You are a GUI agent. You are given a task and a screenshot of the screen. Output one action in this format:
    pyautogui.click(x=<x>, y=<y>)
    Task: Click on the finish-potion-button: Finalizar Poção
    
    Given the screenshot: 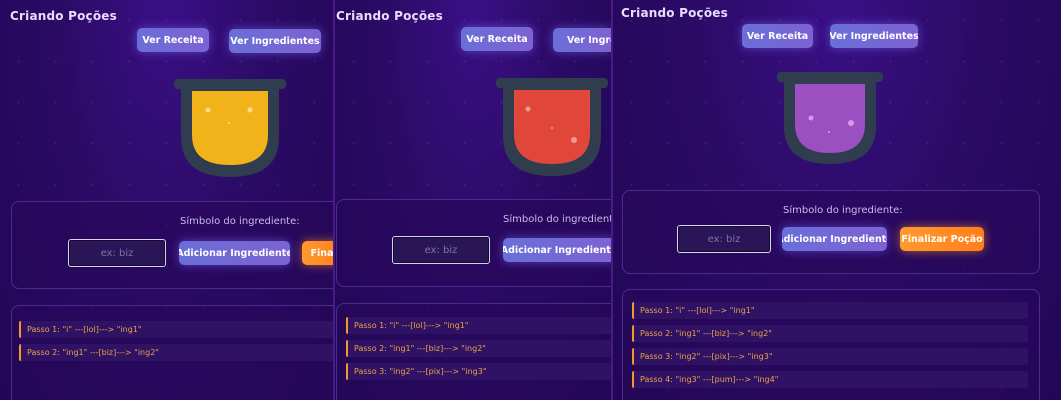 What is the action you would take?
    pyautogui.click(x=942, y=239)
    